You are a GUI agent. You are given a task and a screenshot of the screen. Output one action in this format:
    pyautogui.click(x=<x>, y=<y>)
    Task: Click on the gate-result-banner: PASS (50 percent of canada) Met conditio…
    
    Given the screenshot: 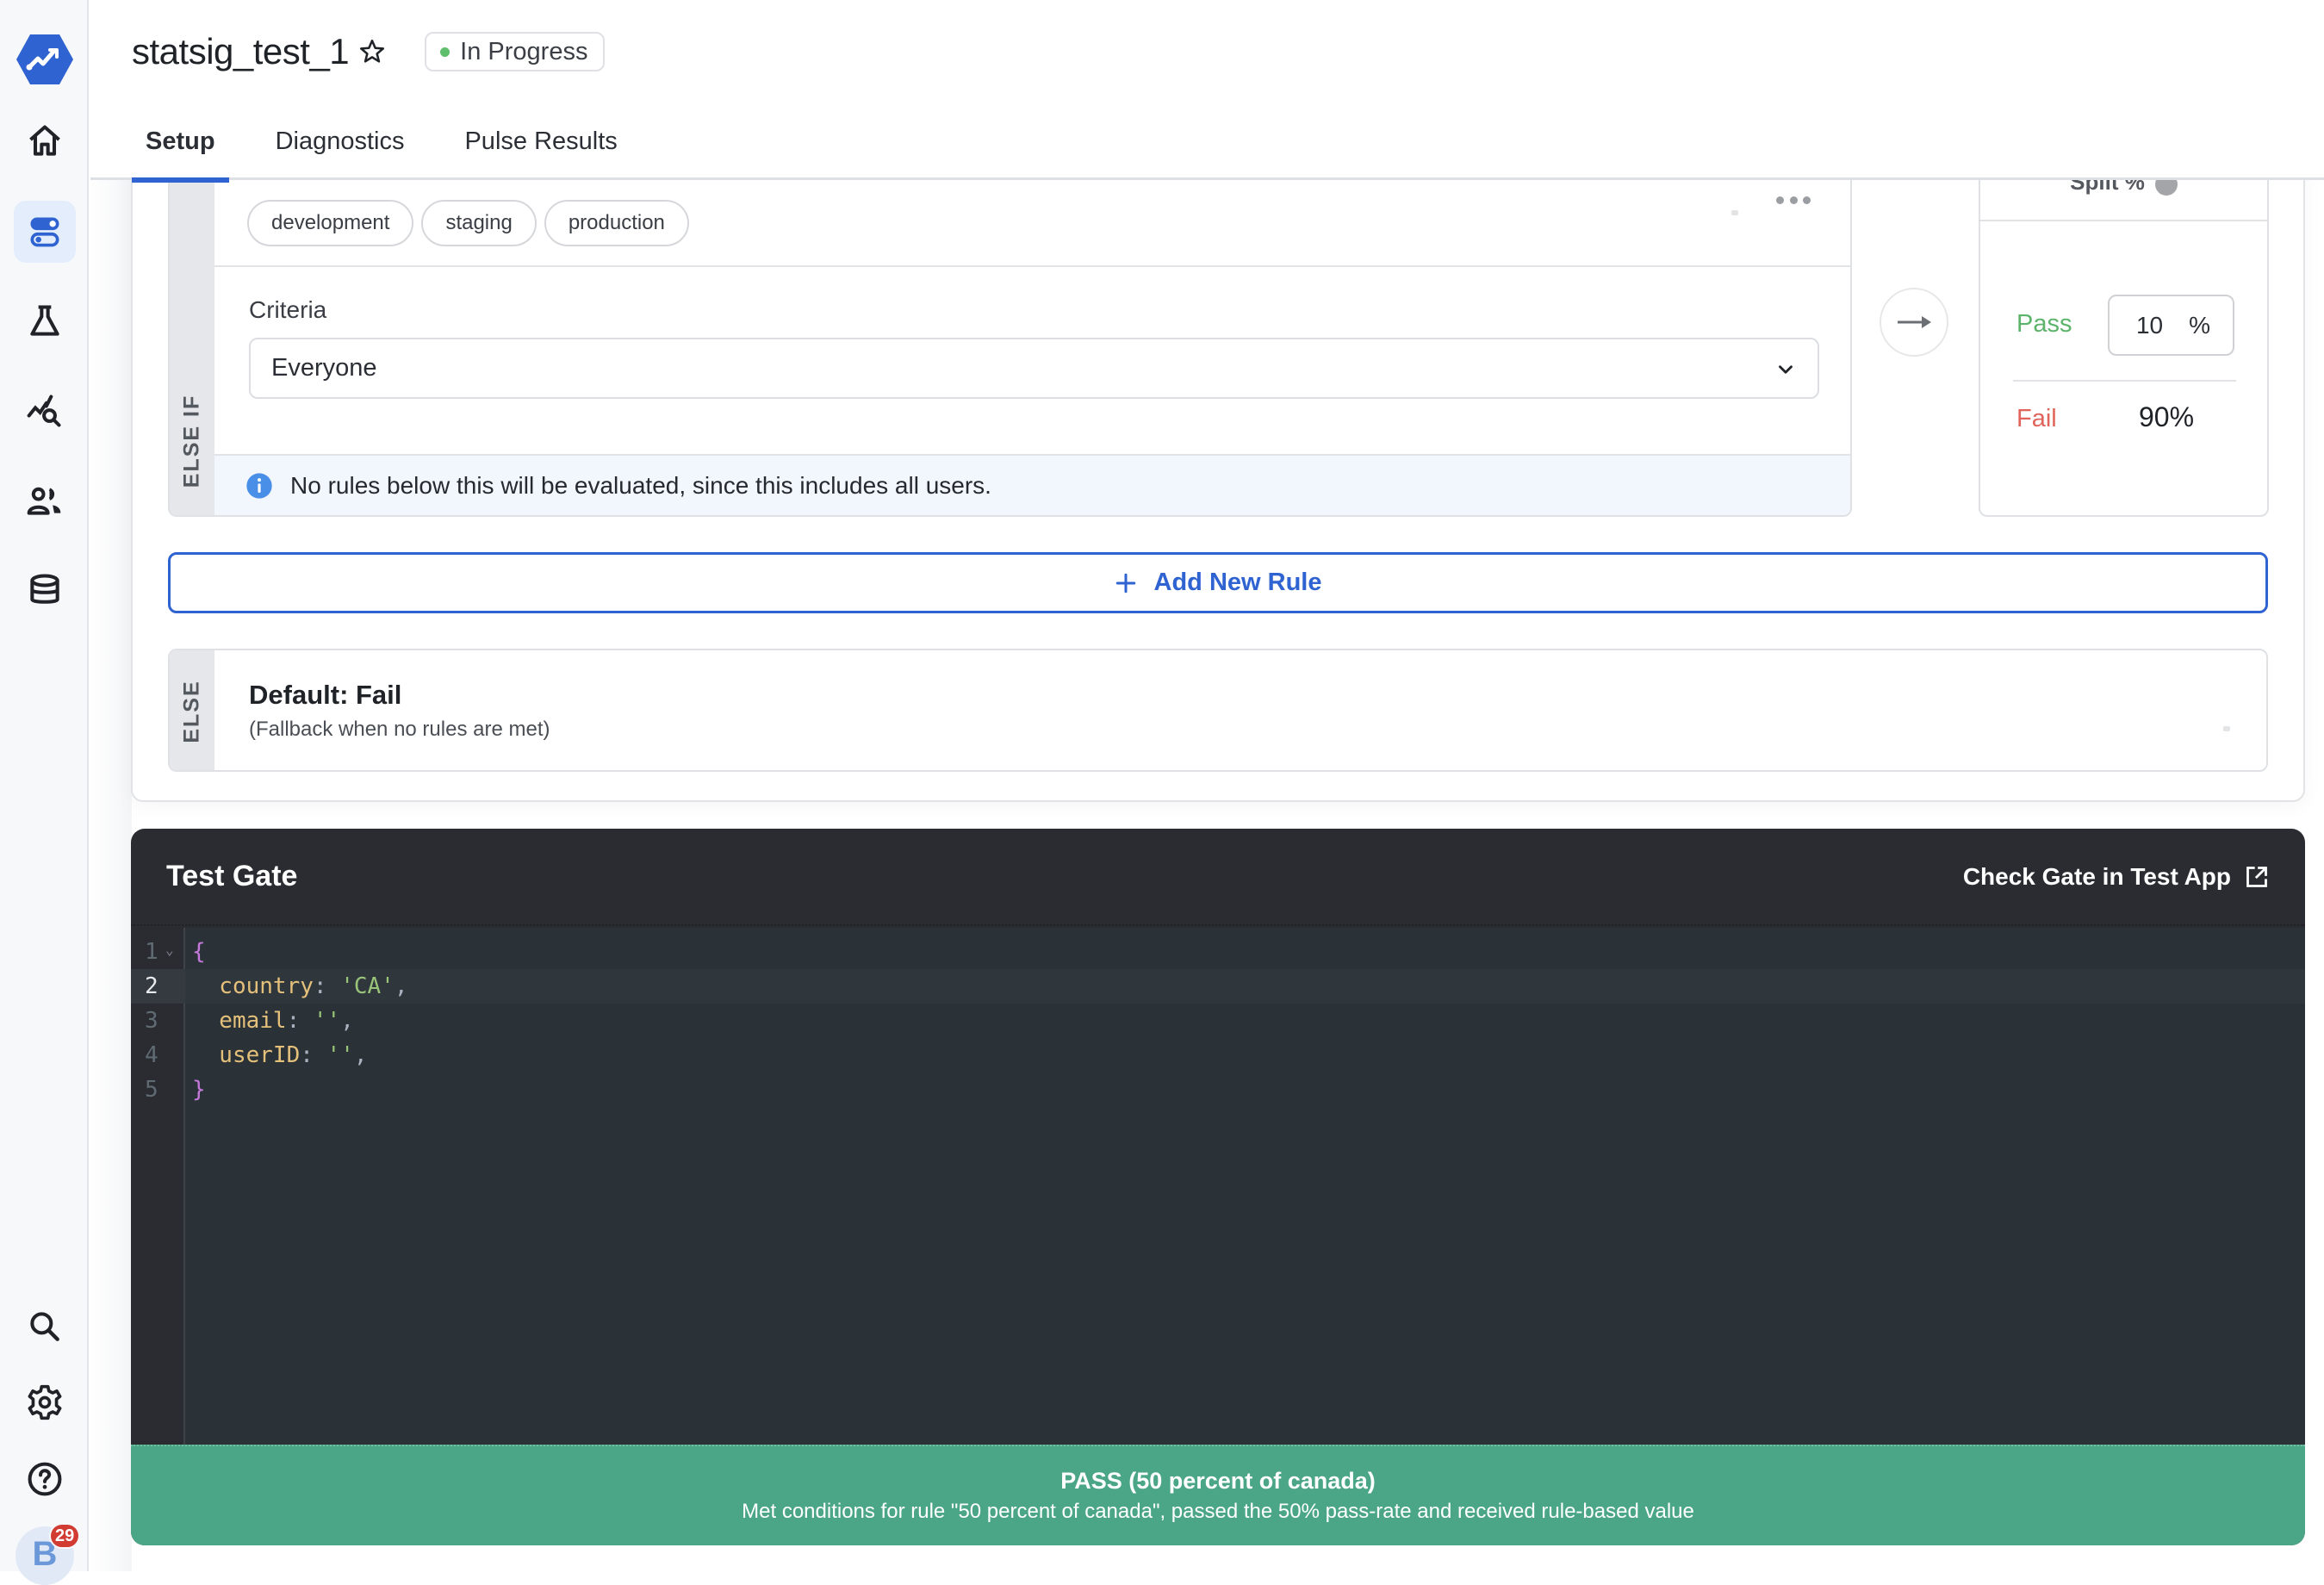 What is the action you would take?
    pyautogui.click(x=1218, y=1495)
    